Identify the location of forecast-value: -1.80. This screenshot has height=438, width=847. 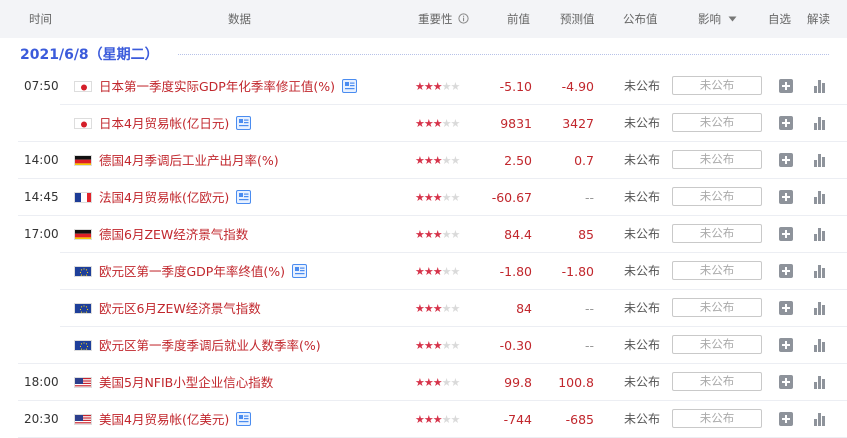
(577, 271).